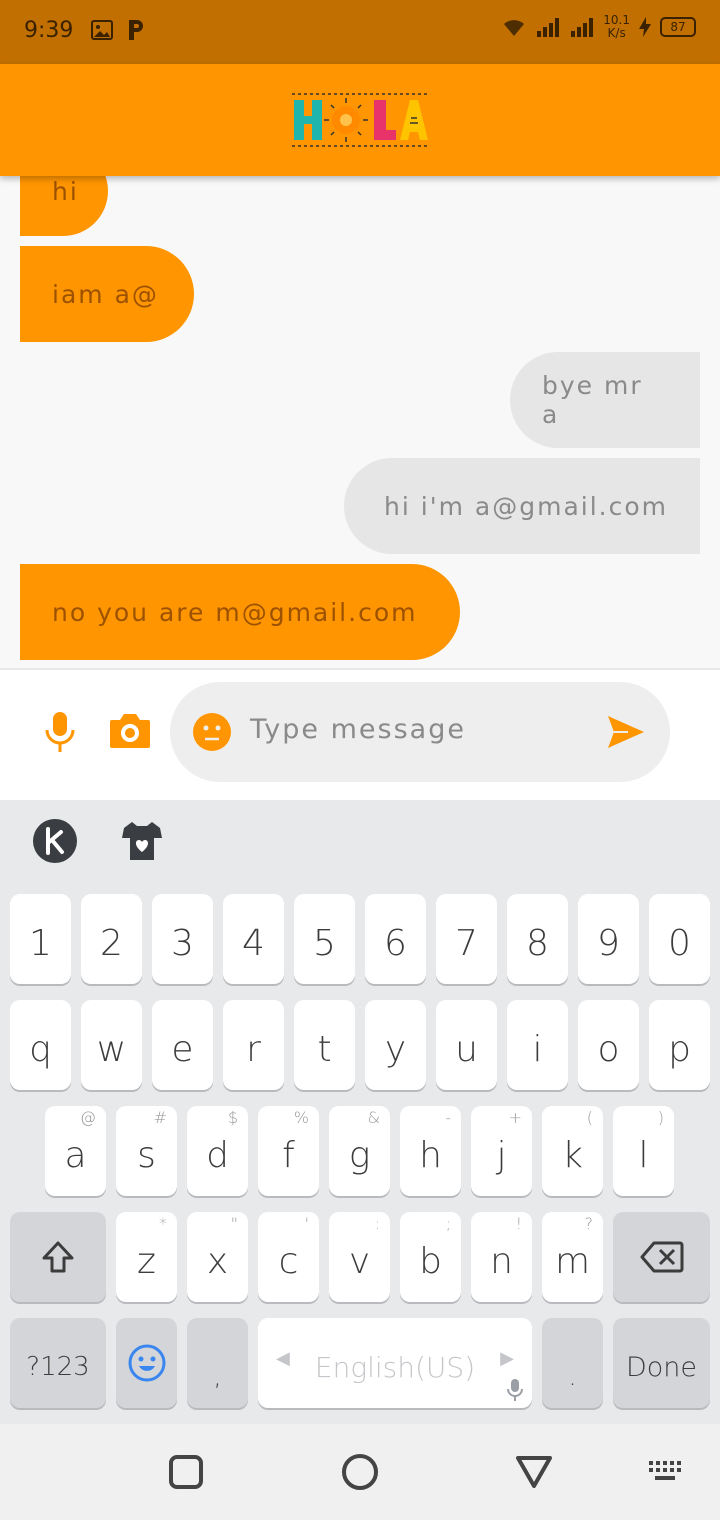  I want to click on key-d: $ d, so click(217, 1151).